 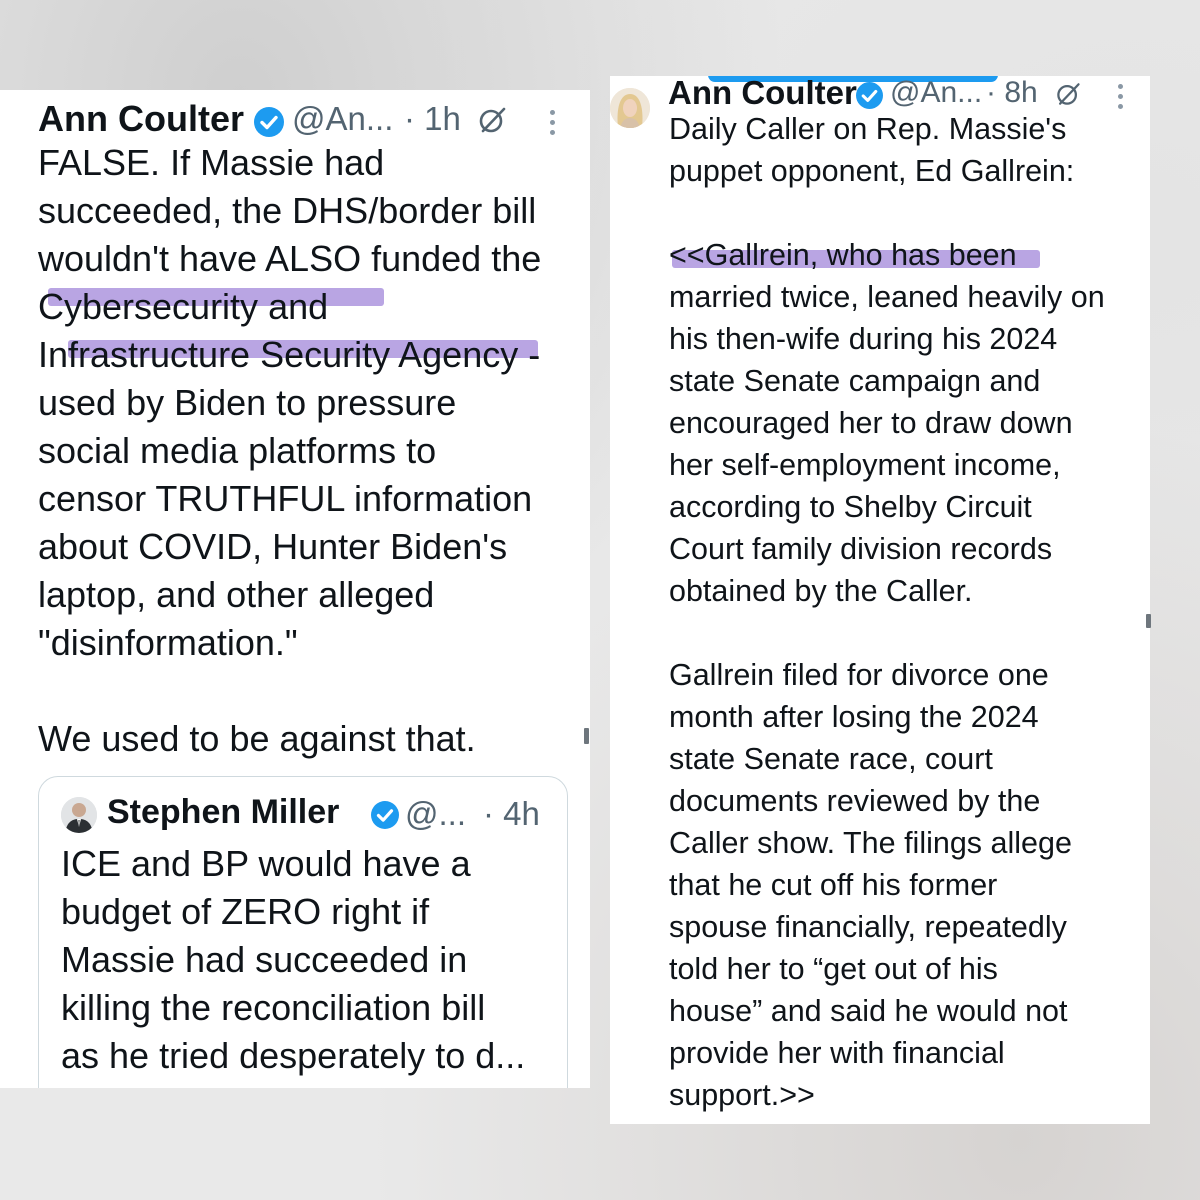 I want to click on post-text-line: about COVID, Hunter Biden's, so click(x=273, y=546).